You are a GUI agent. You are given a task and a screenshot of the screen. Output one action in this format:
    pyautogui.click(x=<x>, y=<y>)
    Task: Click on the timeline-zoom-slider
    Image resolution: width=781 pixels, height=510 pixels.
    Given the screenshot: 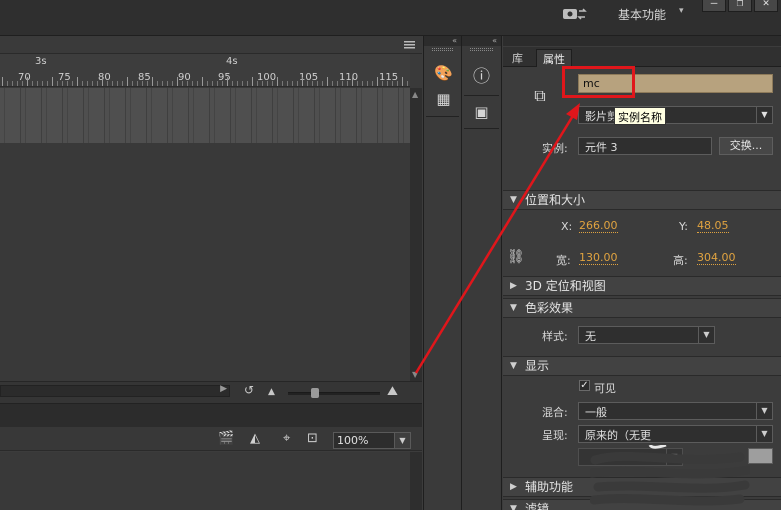 What is the action you would take?
    pyautogui.click(x=334, y=393)
    